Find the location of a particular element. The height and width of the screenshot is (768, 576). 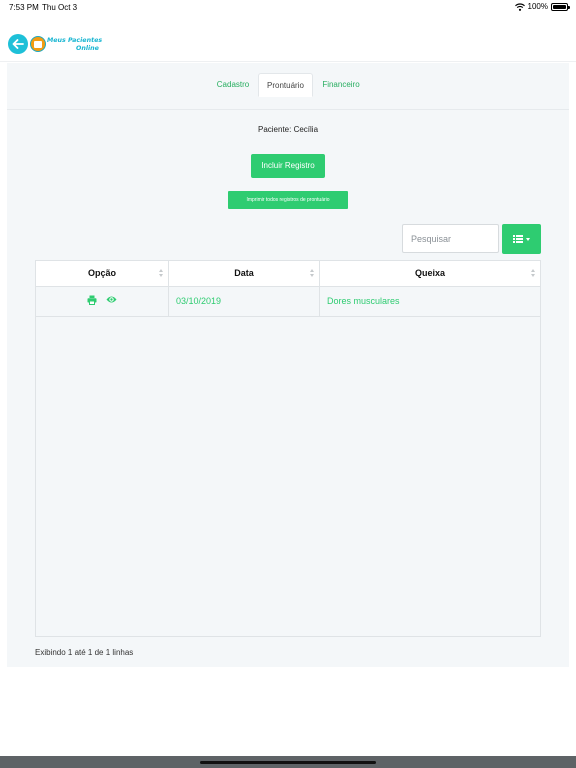

eye-icon is located at coordinates (111, 299).